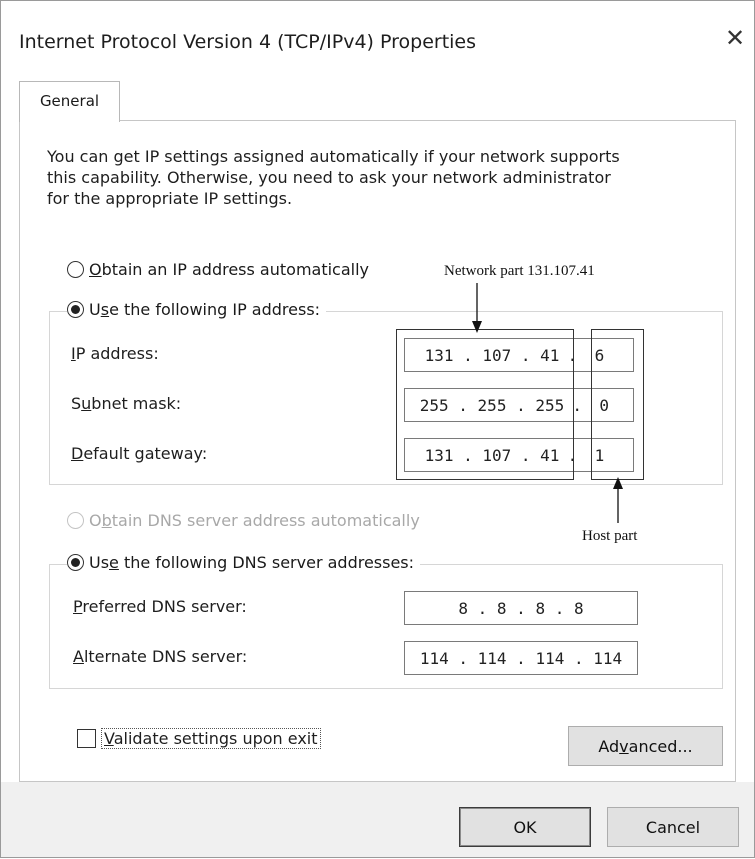 The height and width of the screenshot is (859, 755). Describe the element at coordinates (254, 520) in the screenshot. I see `radio-label: Obtain DNS server address automatically` at that location.